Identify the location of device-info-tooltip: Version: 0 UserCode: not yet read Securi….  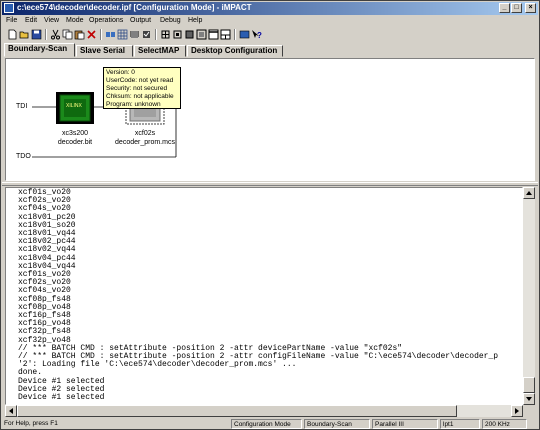
(142, 88).